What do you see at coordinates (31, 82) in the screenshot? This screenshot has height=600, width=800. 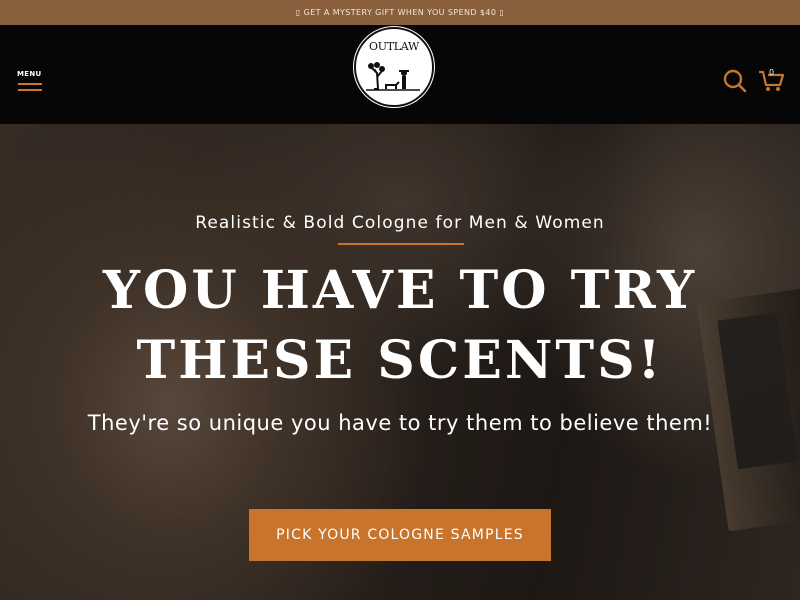 I see `menu-button: MENU` at bounding box center [31, 82].